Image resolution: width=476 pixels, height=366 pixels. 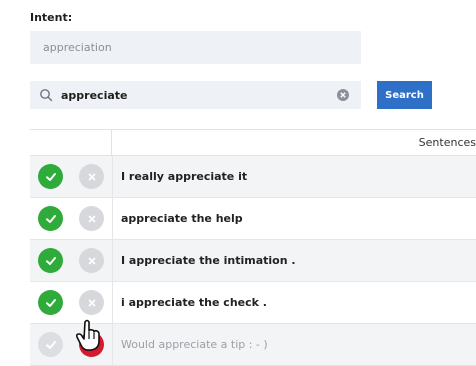 I want to click on sentence-text: Would appreciate a tip : - ), so click(x=294, y=344).